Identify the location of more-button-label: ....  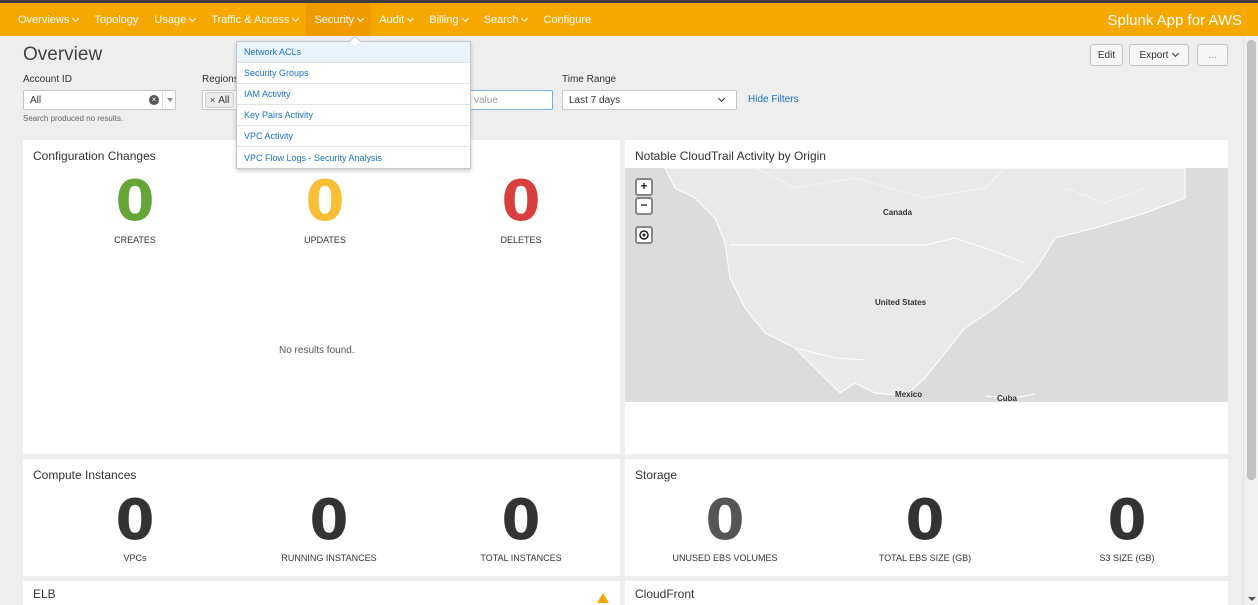
(1212, 55).